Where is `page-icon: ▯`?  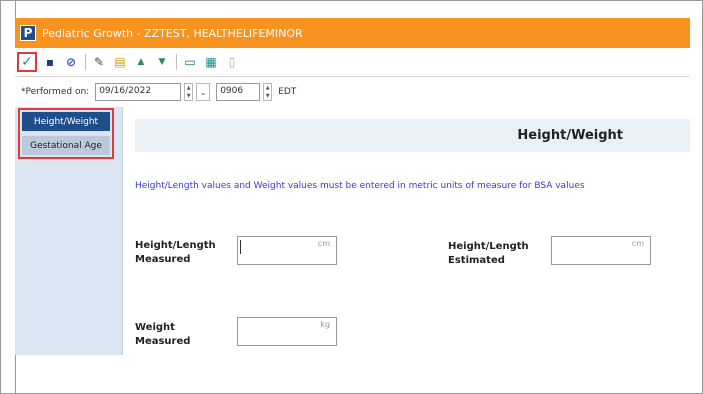 page-icon: ▯ is located at coordinates (232, 62).